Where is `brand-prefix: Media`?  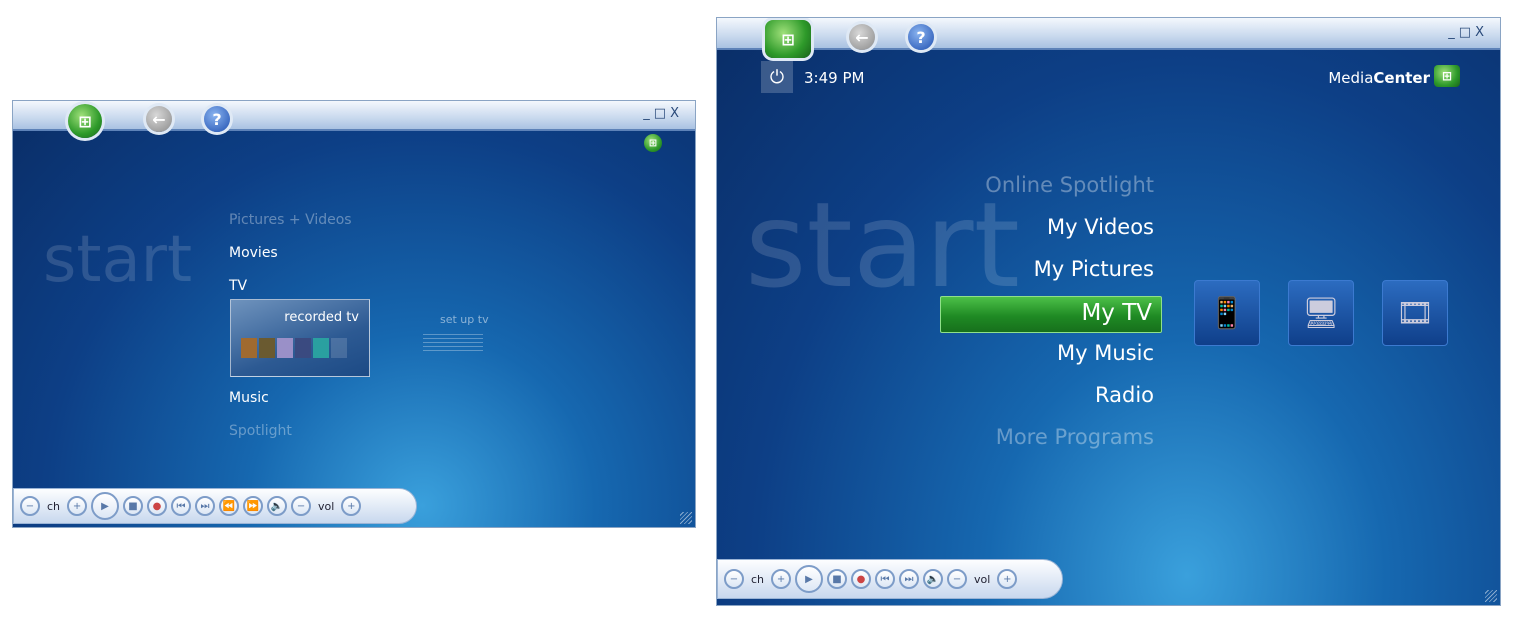
brand-prefix: Media is located at coordinates (1351, 78).